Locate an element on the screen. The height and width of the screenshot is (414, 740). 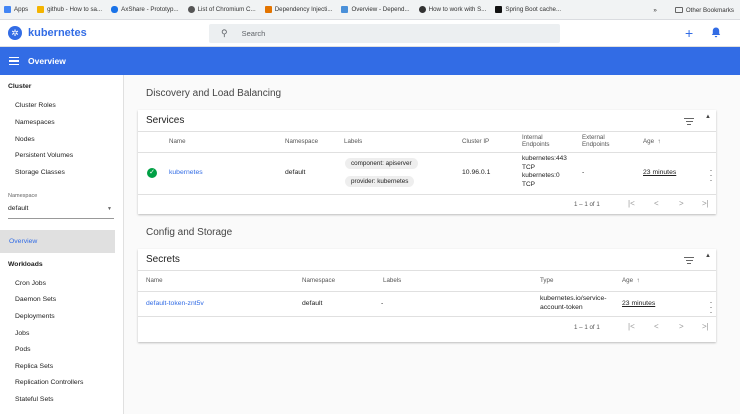
search-icon: ⚲ is located at coordinates (224, 33).